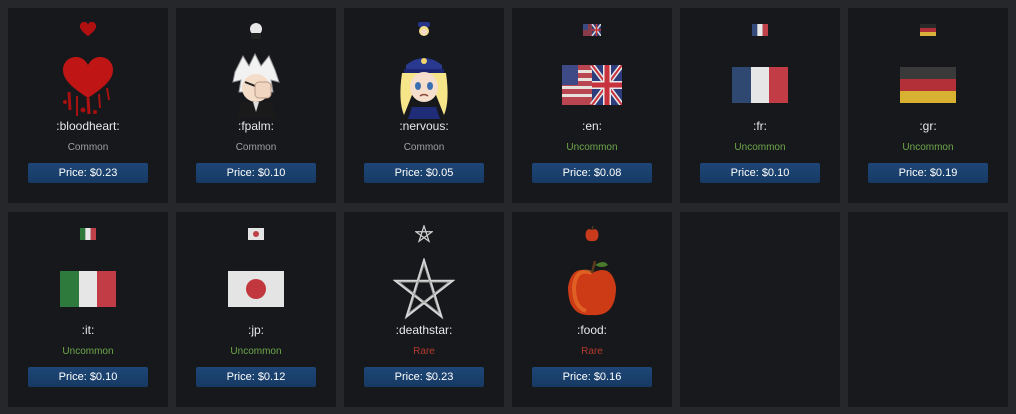 Image resolution: width=1016 pixels, height=414 pixels. I want to click on item-card: :deathstar: Rare Price: $0.23, so click(424, 309).